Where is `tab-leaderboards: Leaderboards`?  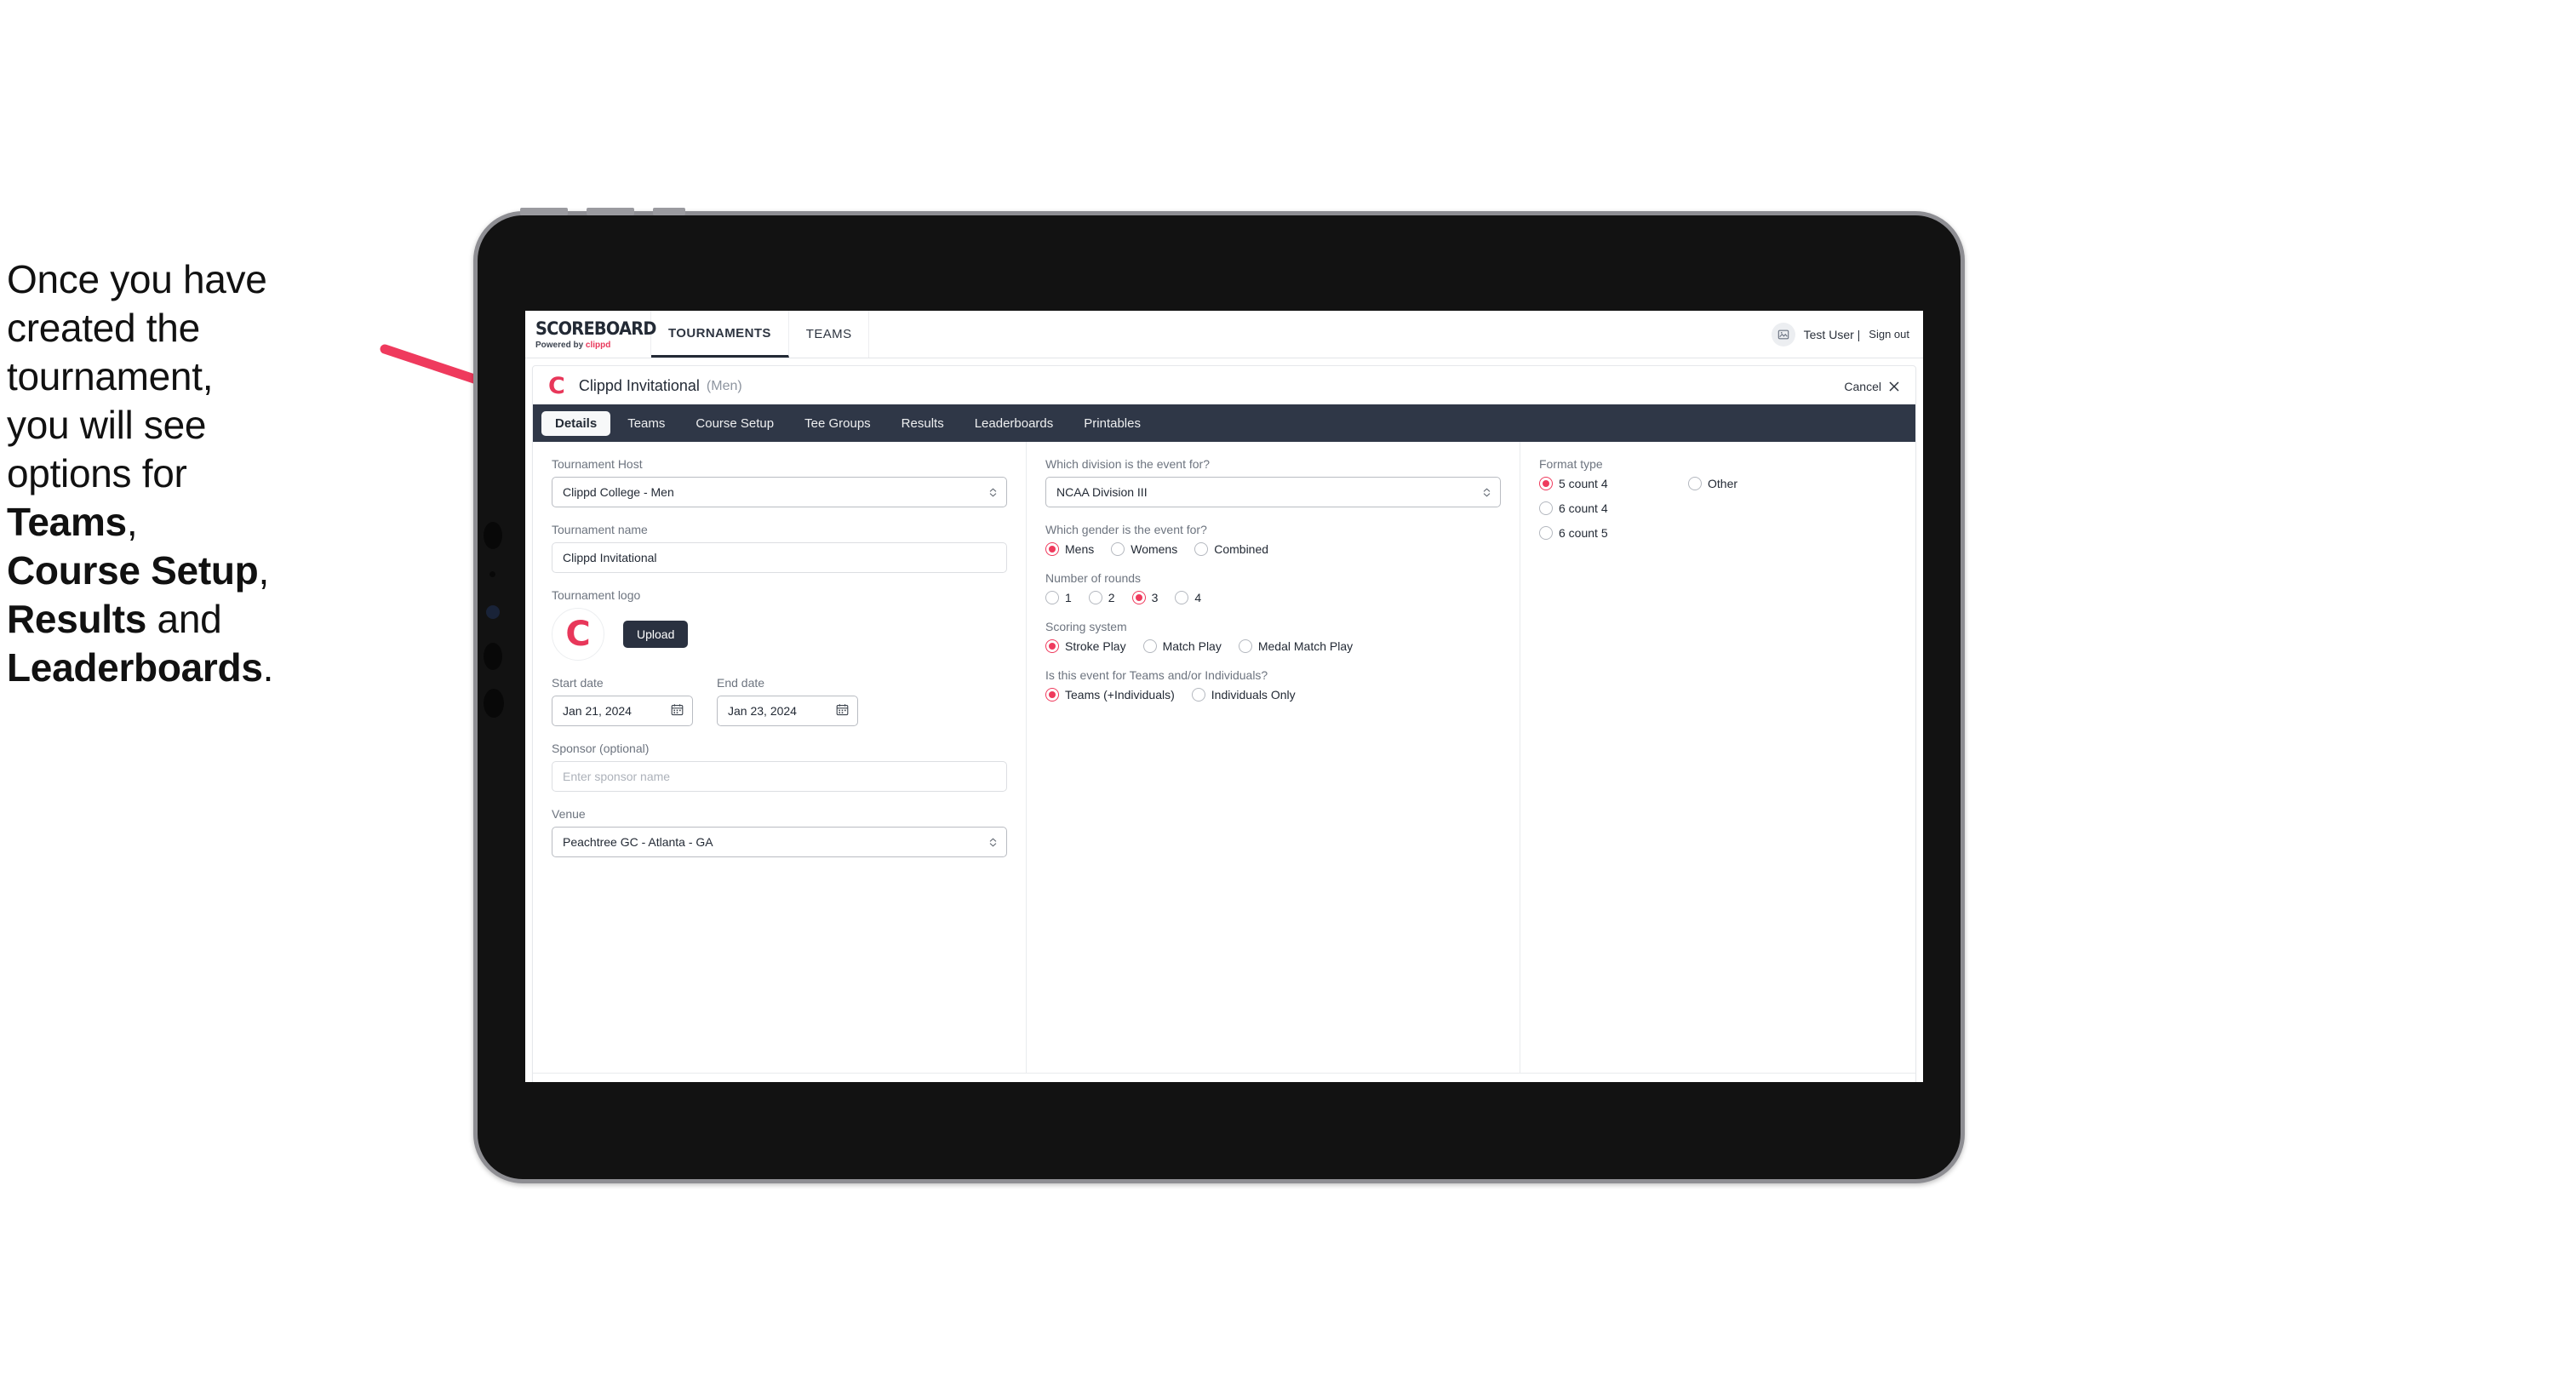 tab-leaderboards: Leaderboards is located at coordinates (1014, 423).